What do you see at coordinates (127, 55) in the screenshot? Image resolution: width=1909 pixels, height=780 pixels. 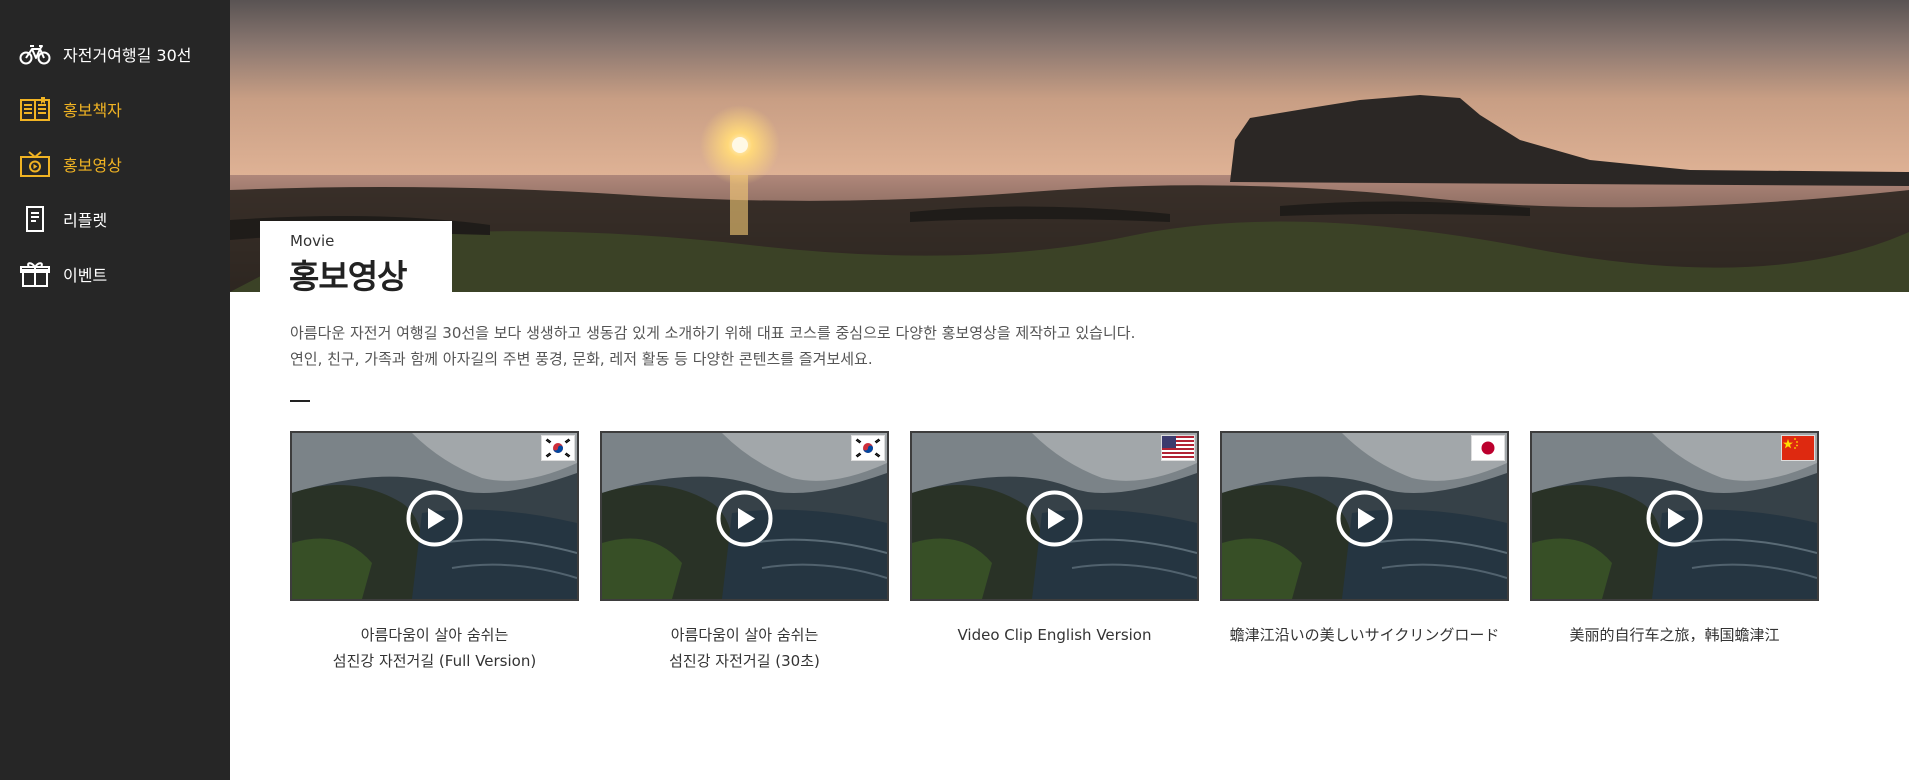 I see `sidebar-item-label: 자전거여행길 30선` at bounding box center [127, 55].